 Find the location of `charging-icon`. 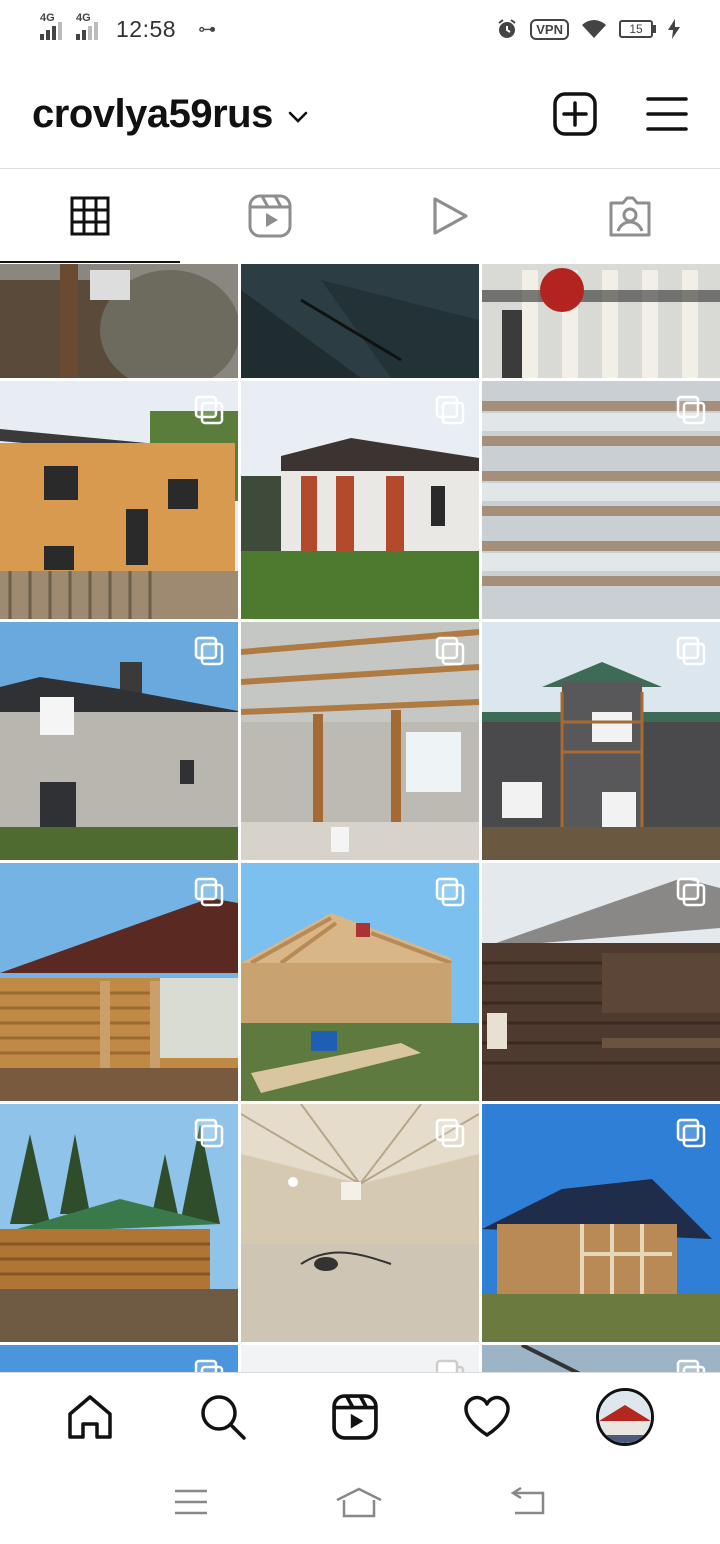

charging-icon is located at coordinates (674, 29).